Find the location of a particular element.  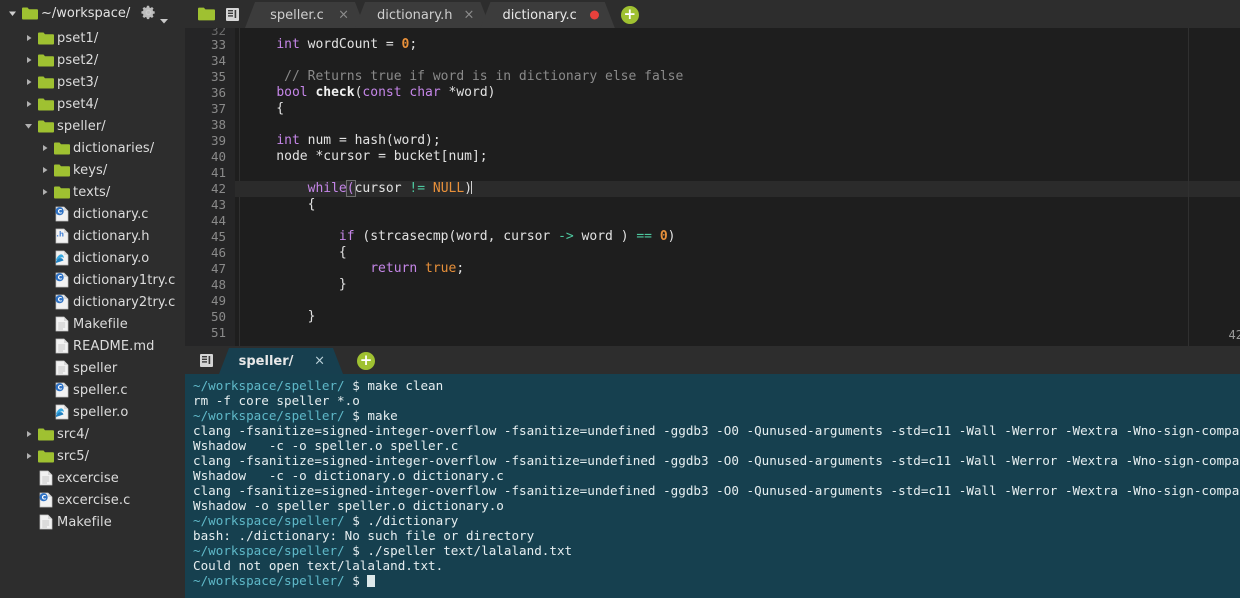

code-line: return true; is located at coordinates (737, 269).